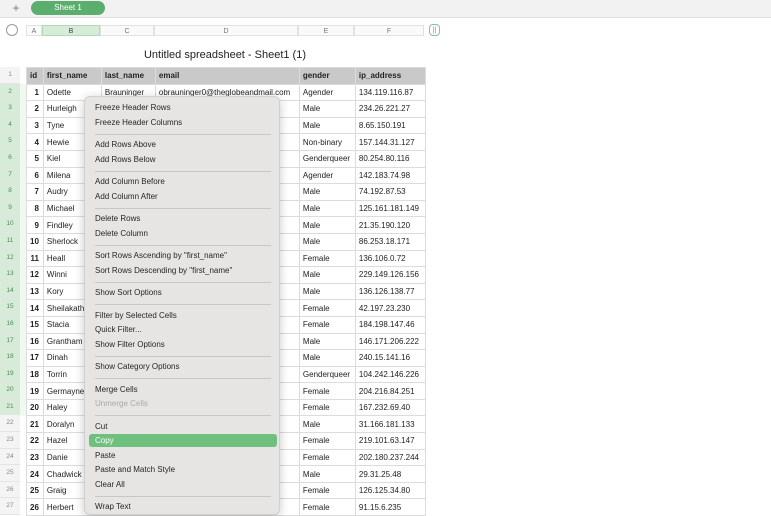 This screenshot has width=771, height=516. Describe the element at coordinates (35, 208) in the screenshot. I see `id-cell: 8` at that location.